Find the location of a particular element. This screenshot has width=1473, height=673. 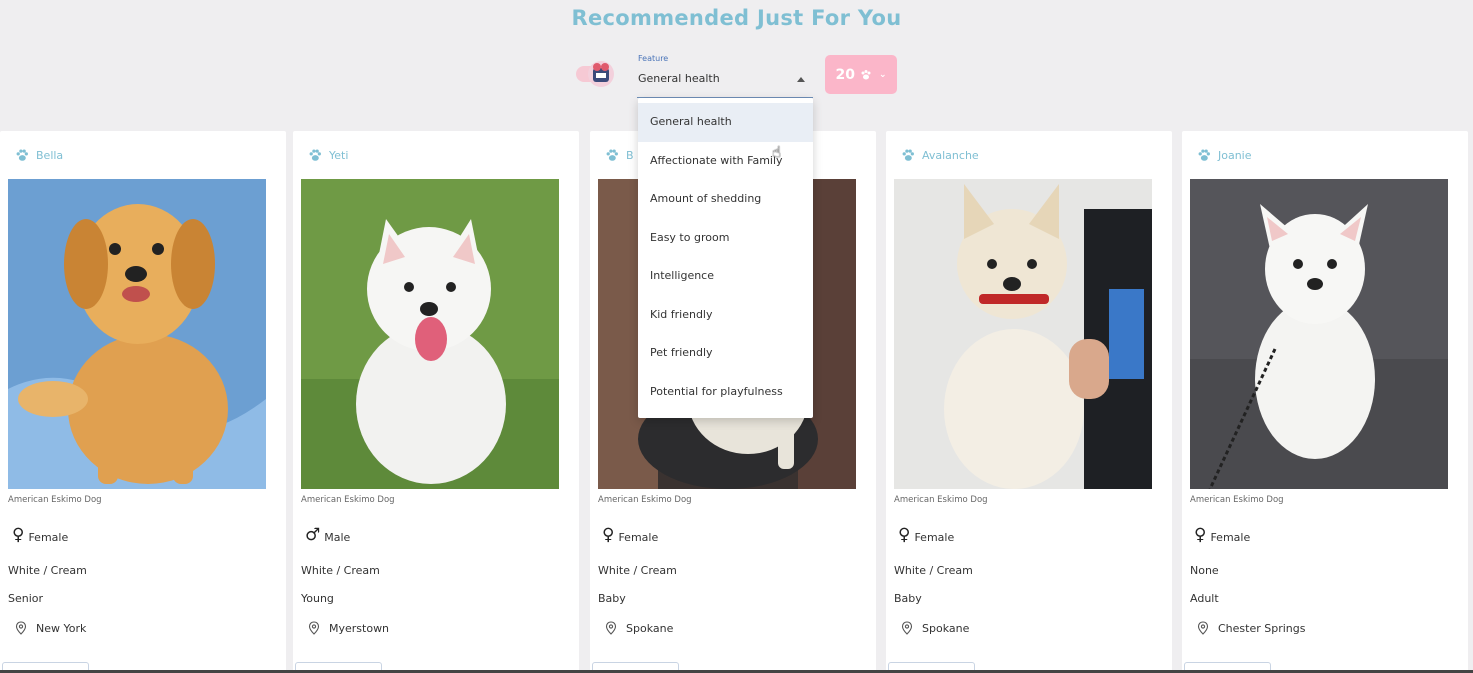

pet-location: Chester Springs is located at coordinates (1251, 628).